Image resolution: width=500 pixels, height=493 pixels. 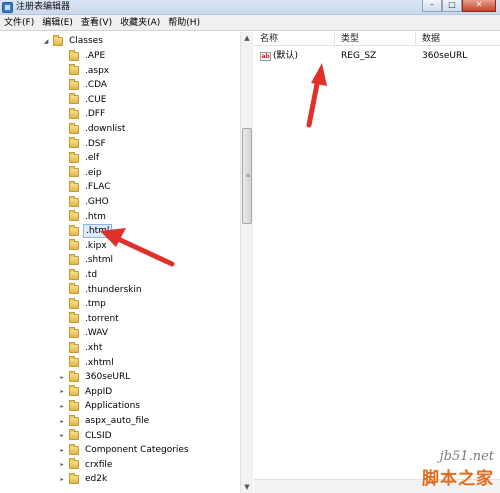 I want to click on collapse-icon: ◢, so click(x=46, y=41).